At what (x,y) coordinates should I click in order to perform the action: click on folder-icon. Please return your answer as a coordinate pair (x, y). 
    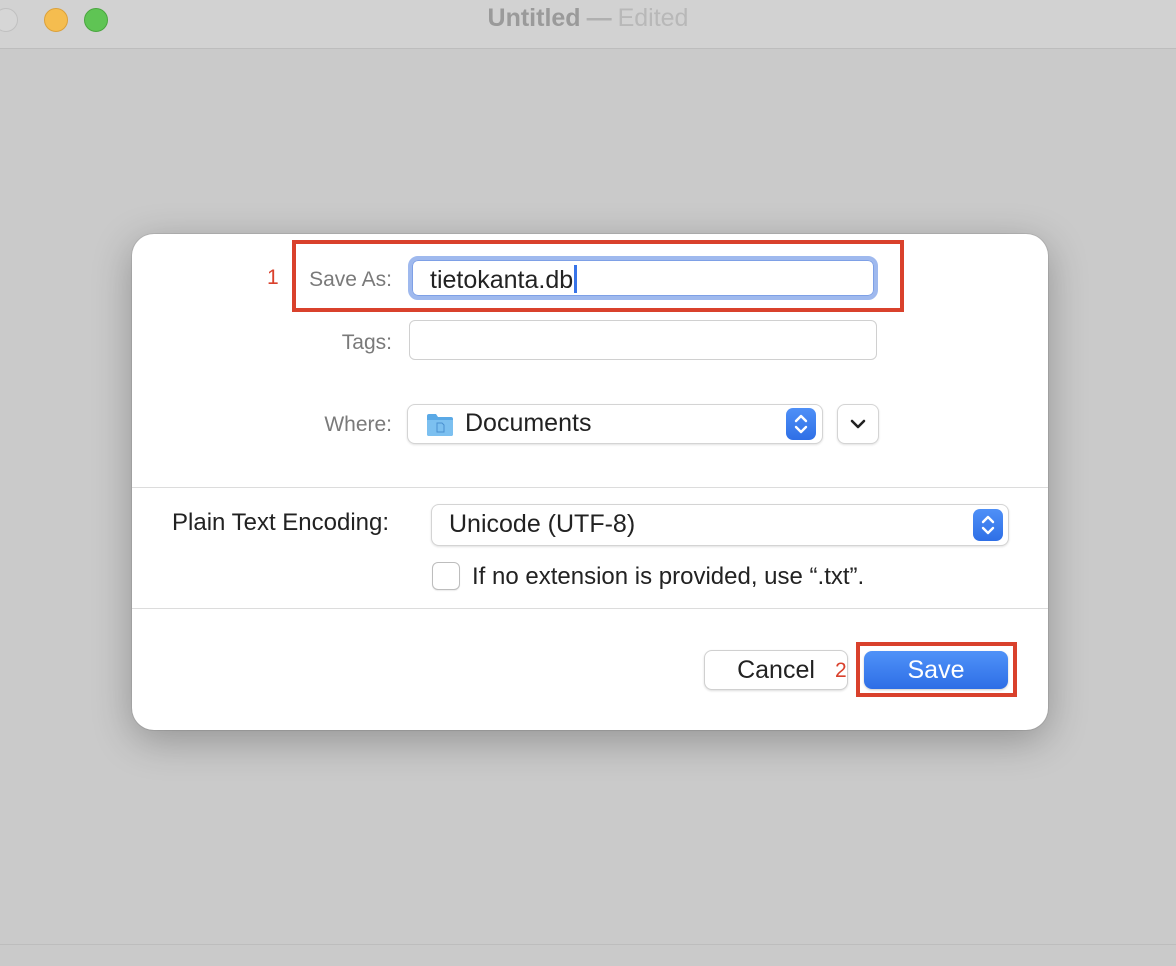
    Looking at the image, I should click on (440, 425).